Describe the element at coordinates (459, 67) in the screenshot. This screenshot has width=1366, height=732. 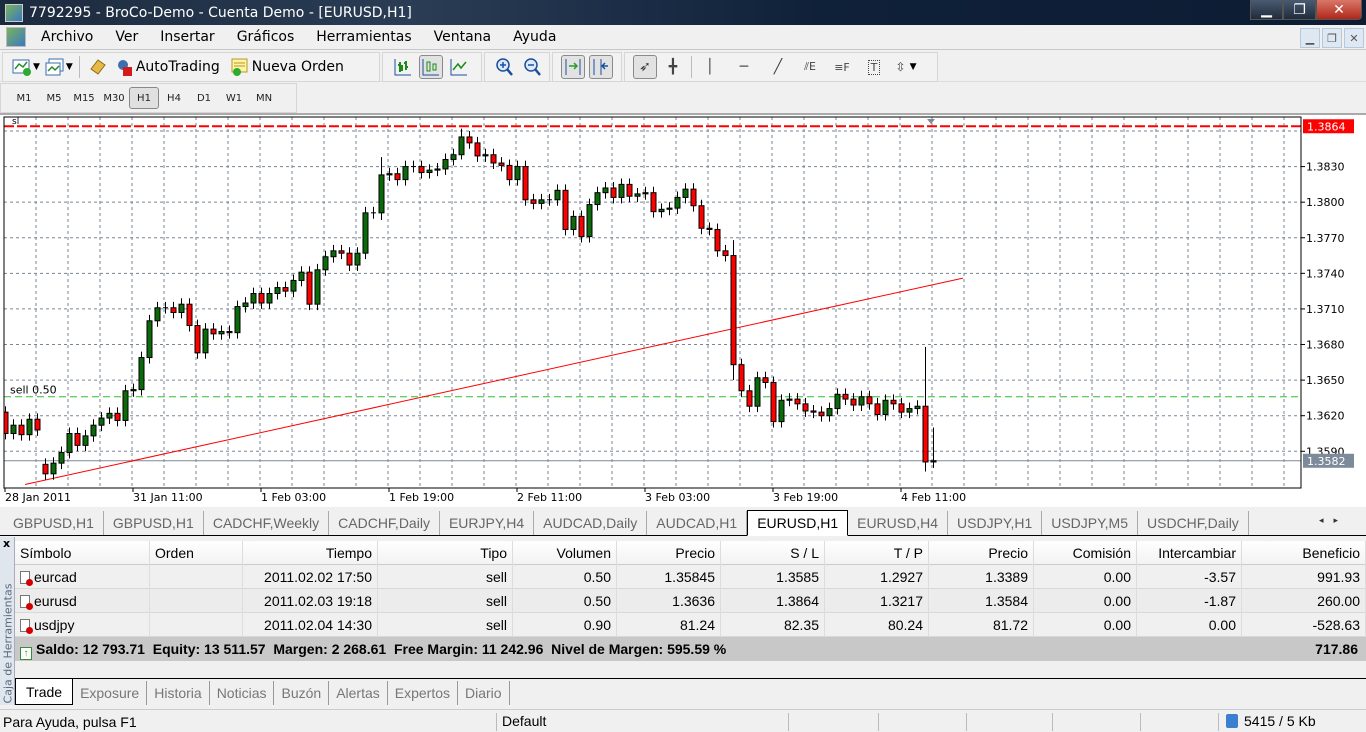
I see `line-chart-button` at that location.